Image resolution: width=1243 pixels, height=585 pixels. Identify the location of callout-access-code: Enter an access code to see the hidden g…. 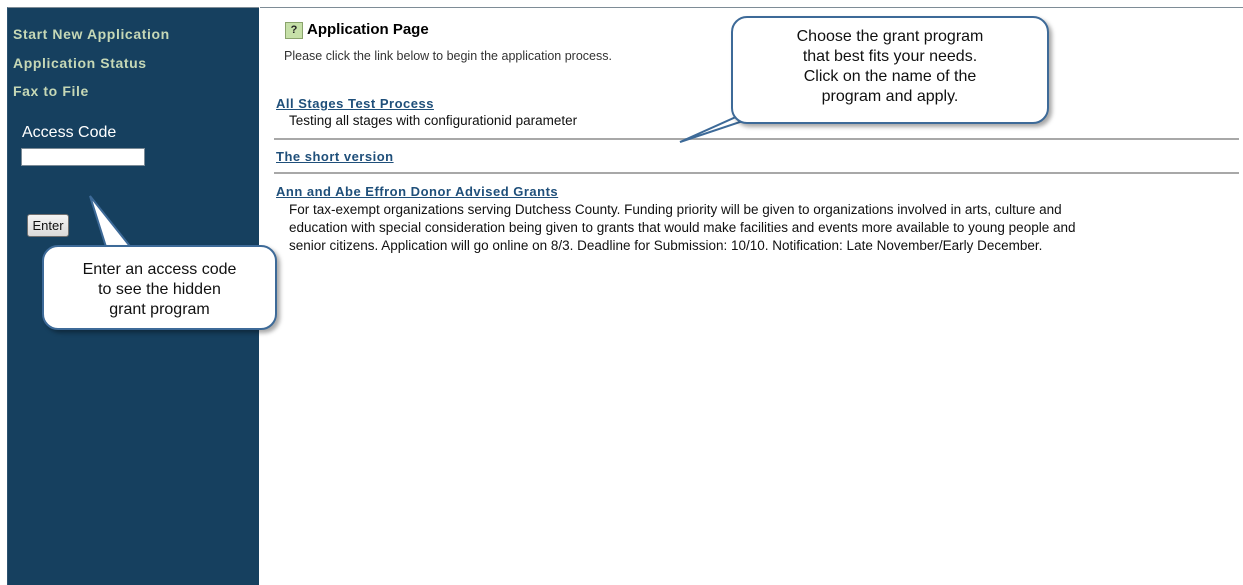
(159, 287).